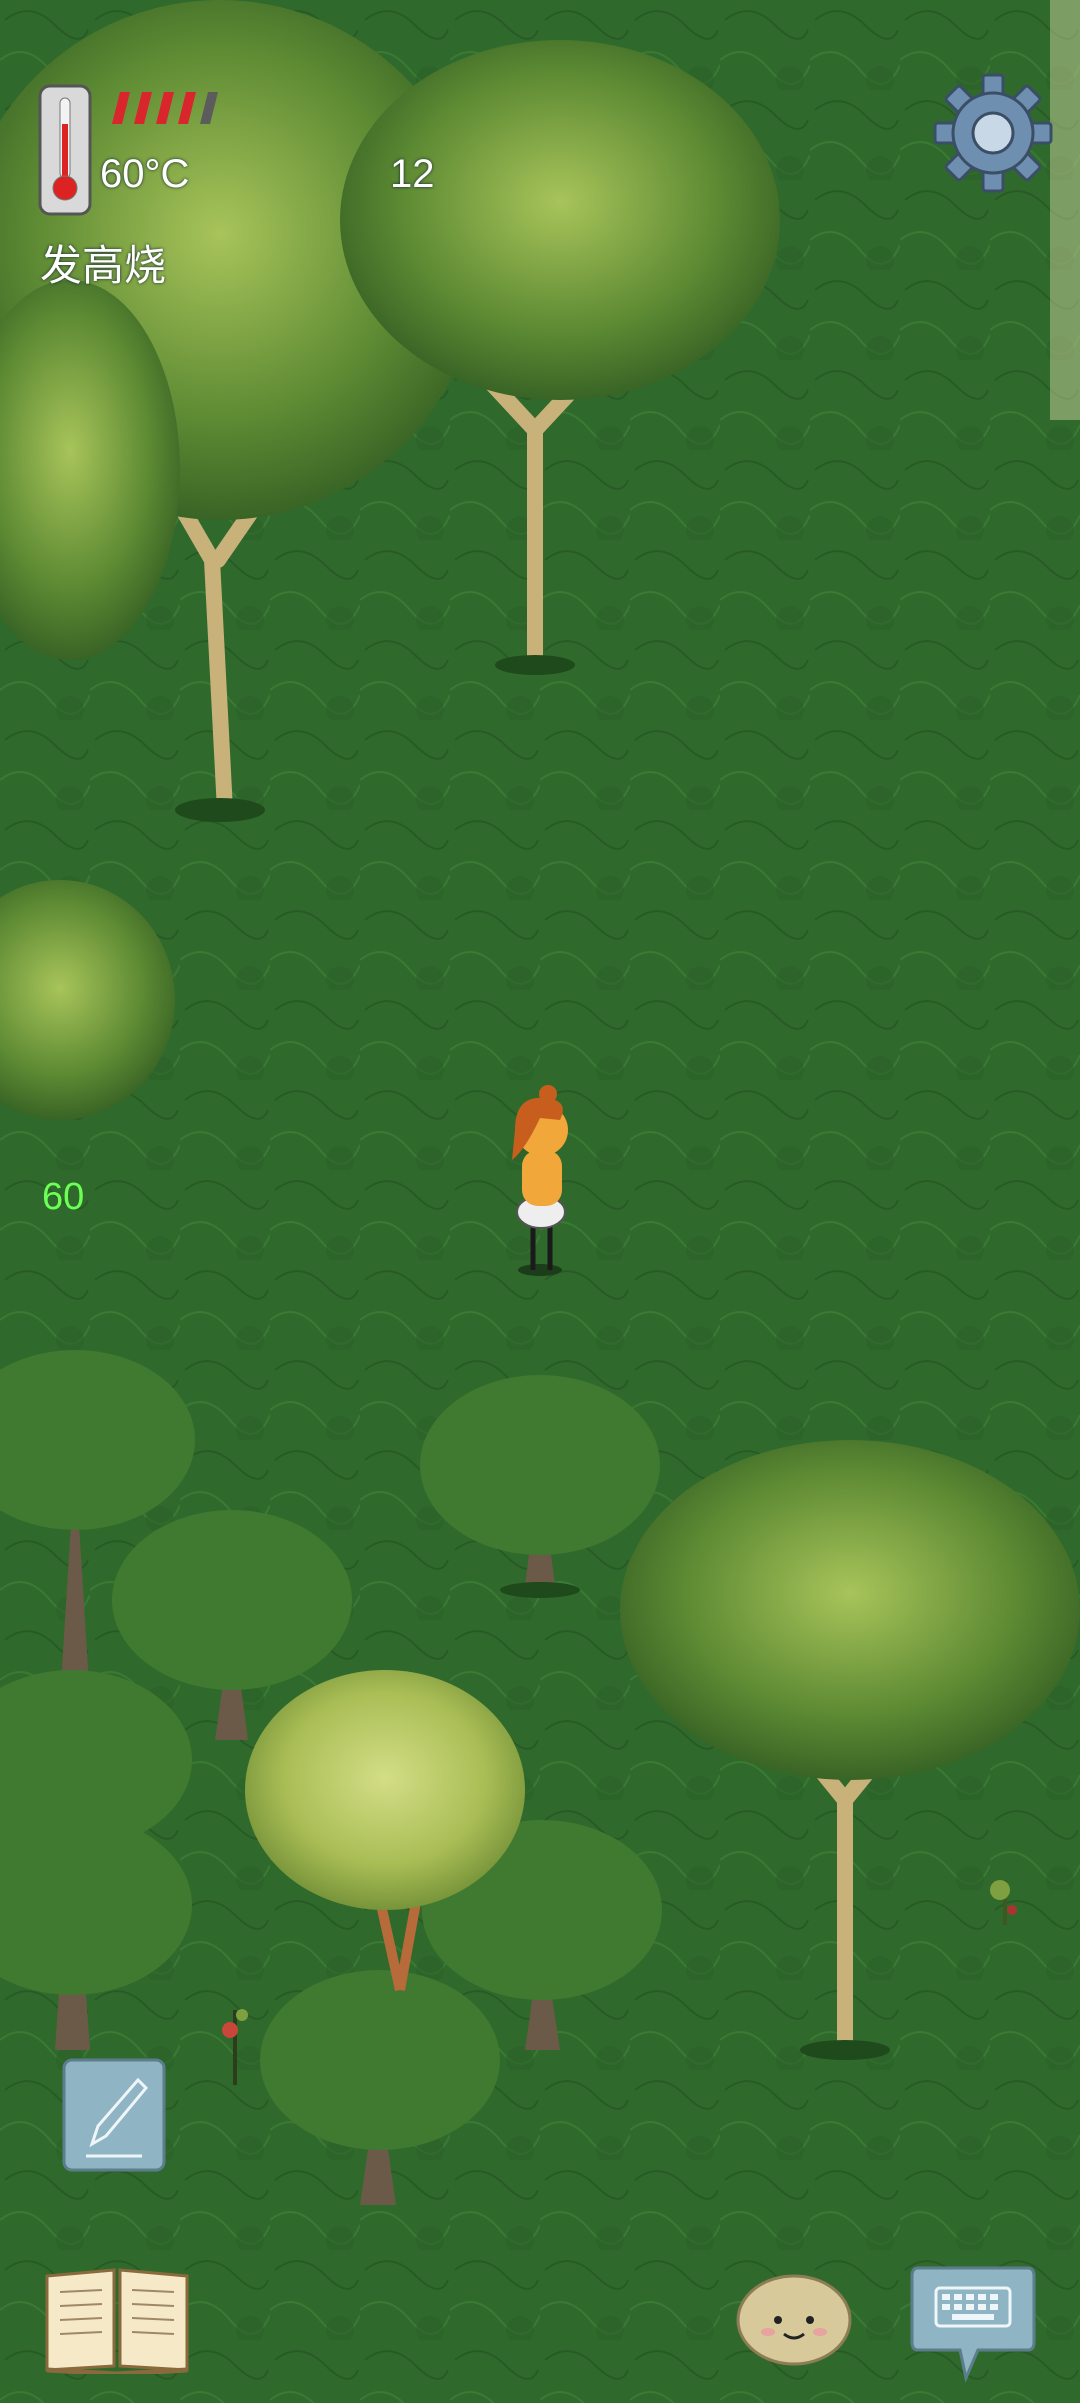  What do you see at coordinates (103, 265) in the screenshot?
I see `status-label: 发高烧` at bounding box center [103, 265].